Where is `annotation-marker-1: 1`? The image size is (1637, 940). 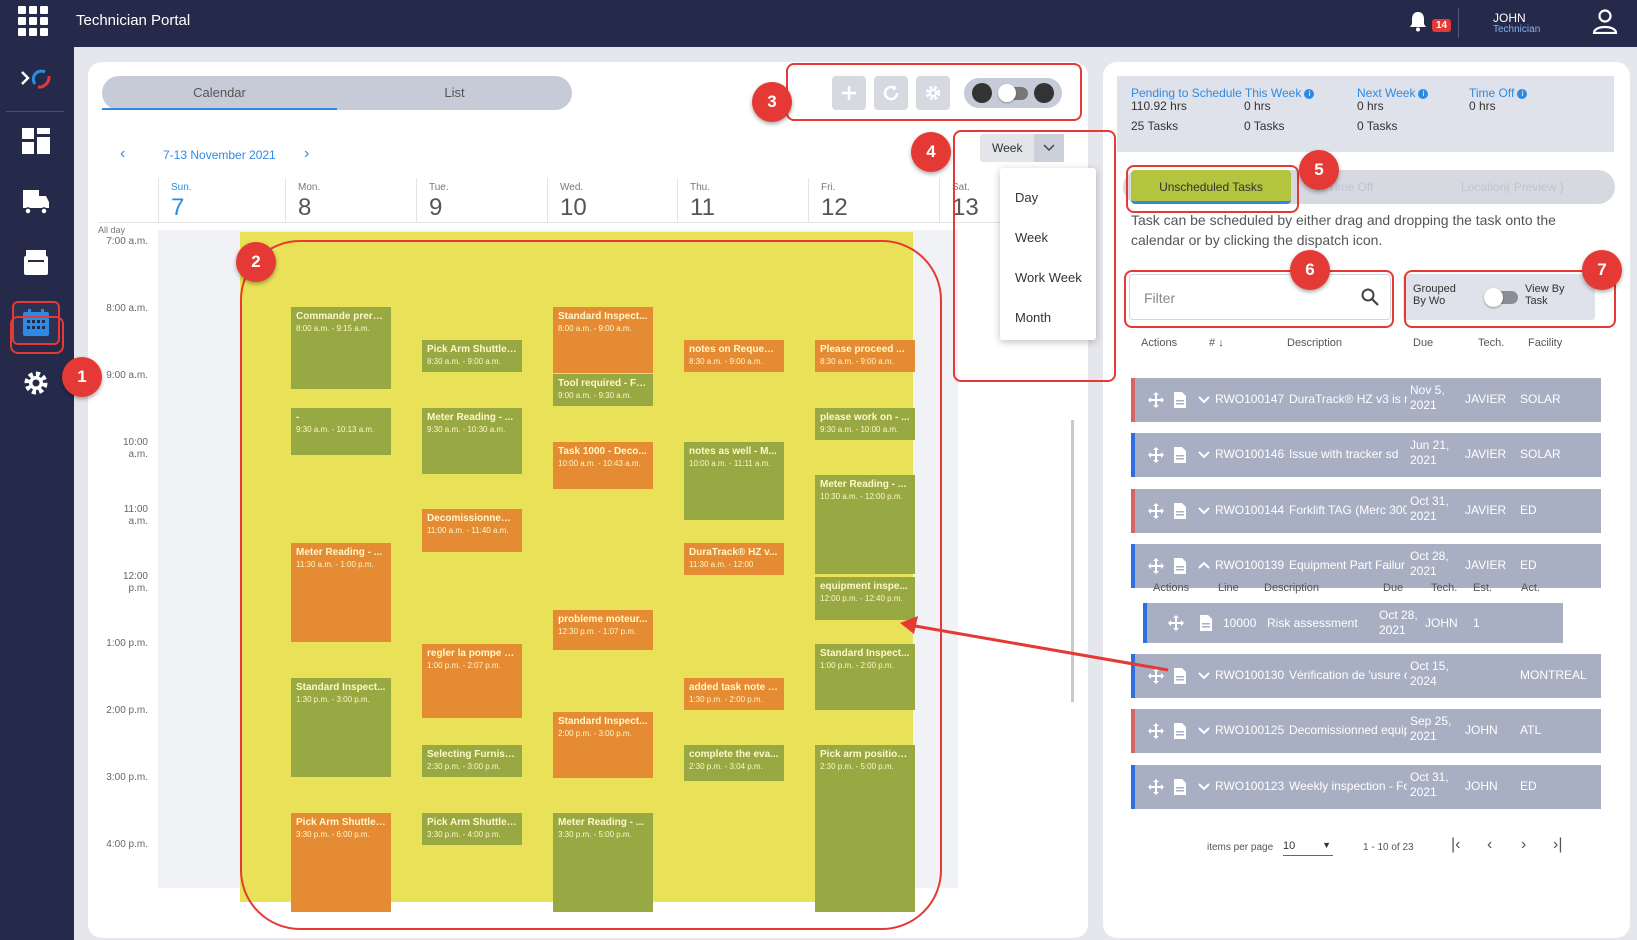 annotation-marker-1: 1 is located at coordinates (82, 377).